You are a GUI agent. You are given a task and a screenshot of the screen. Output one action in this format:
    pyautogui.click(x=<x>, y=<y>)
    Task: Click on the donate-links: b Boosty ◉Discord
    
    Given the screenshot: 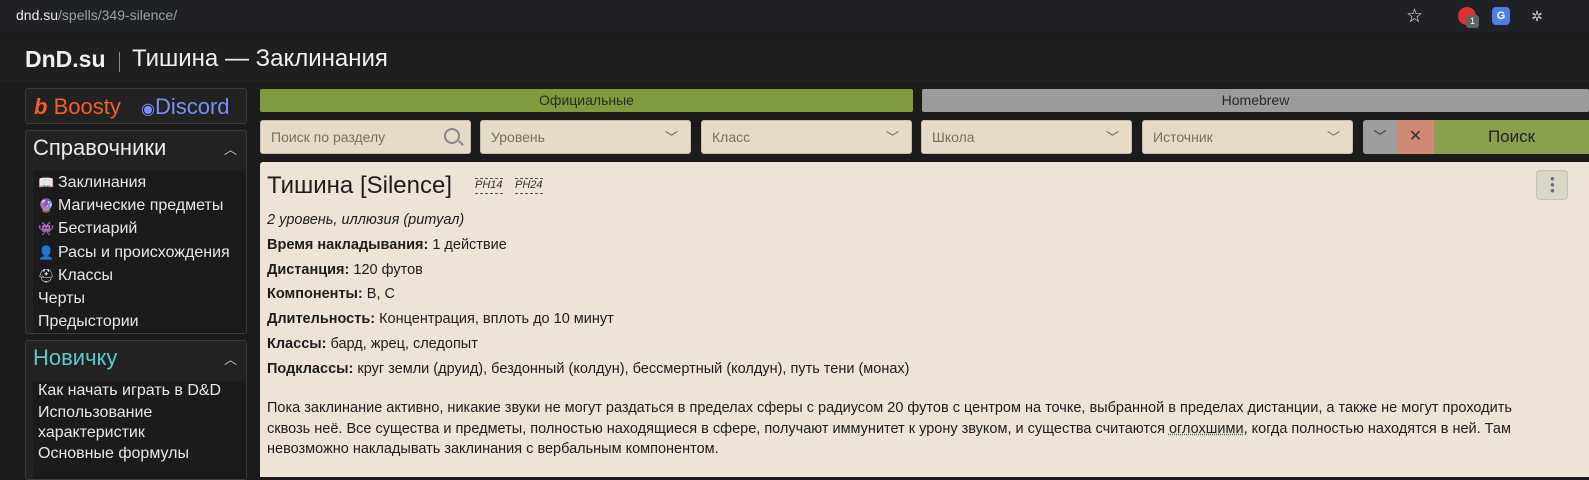 What is the action you would take?
    pyautogui.click(x=136, y=106)
    